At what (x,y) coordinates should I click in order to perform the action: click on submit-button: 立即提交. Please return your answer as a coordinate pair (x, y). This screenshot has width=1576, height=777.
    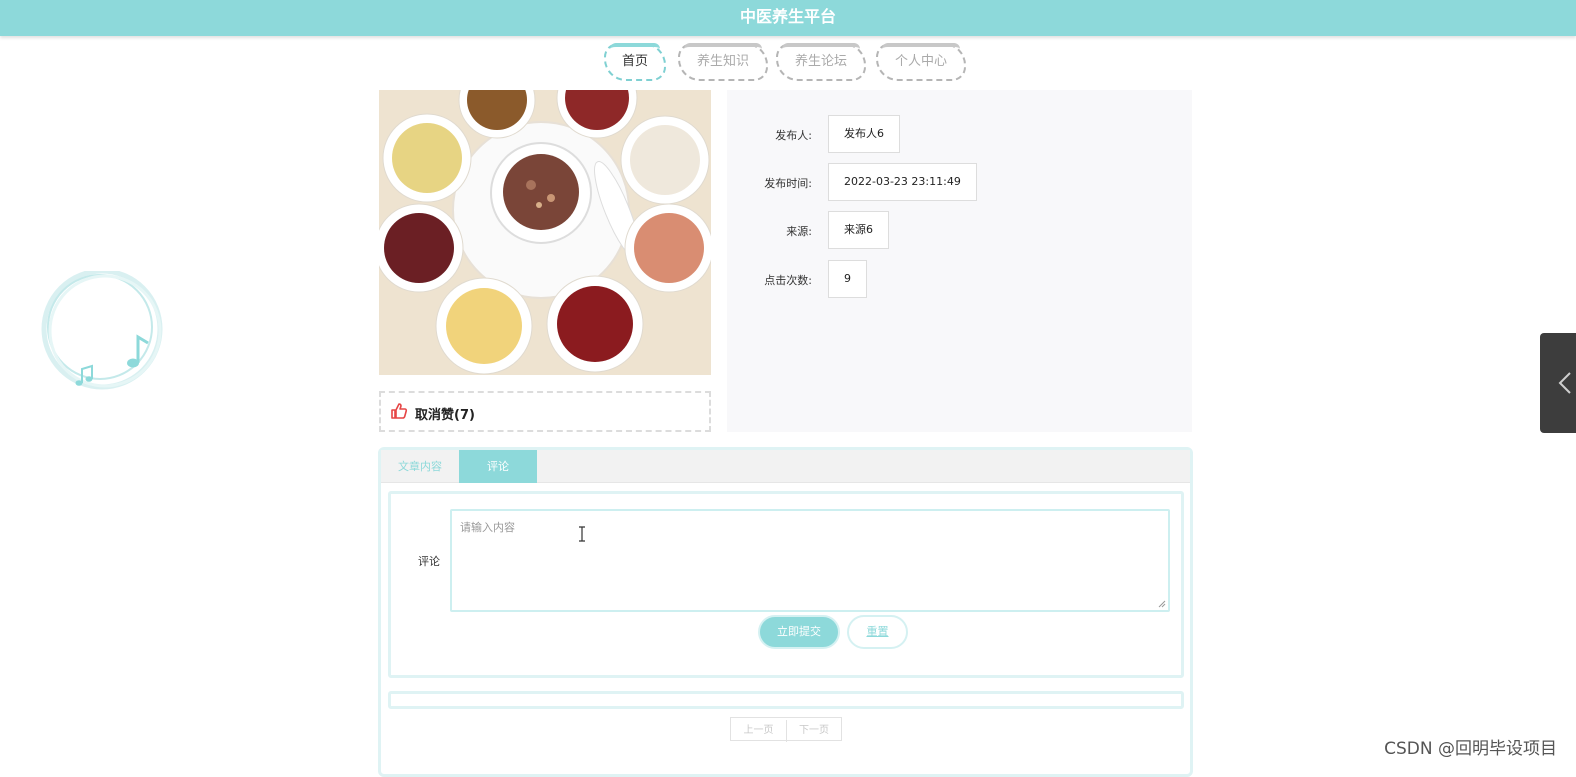
    Looking at the image, I should click on (799, 632).